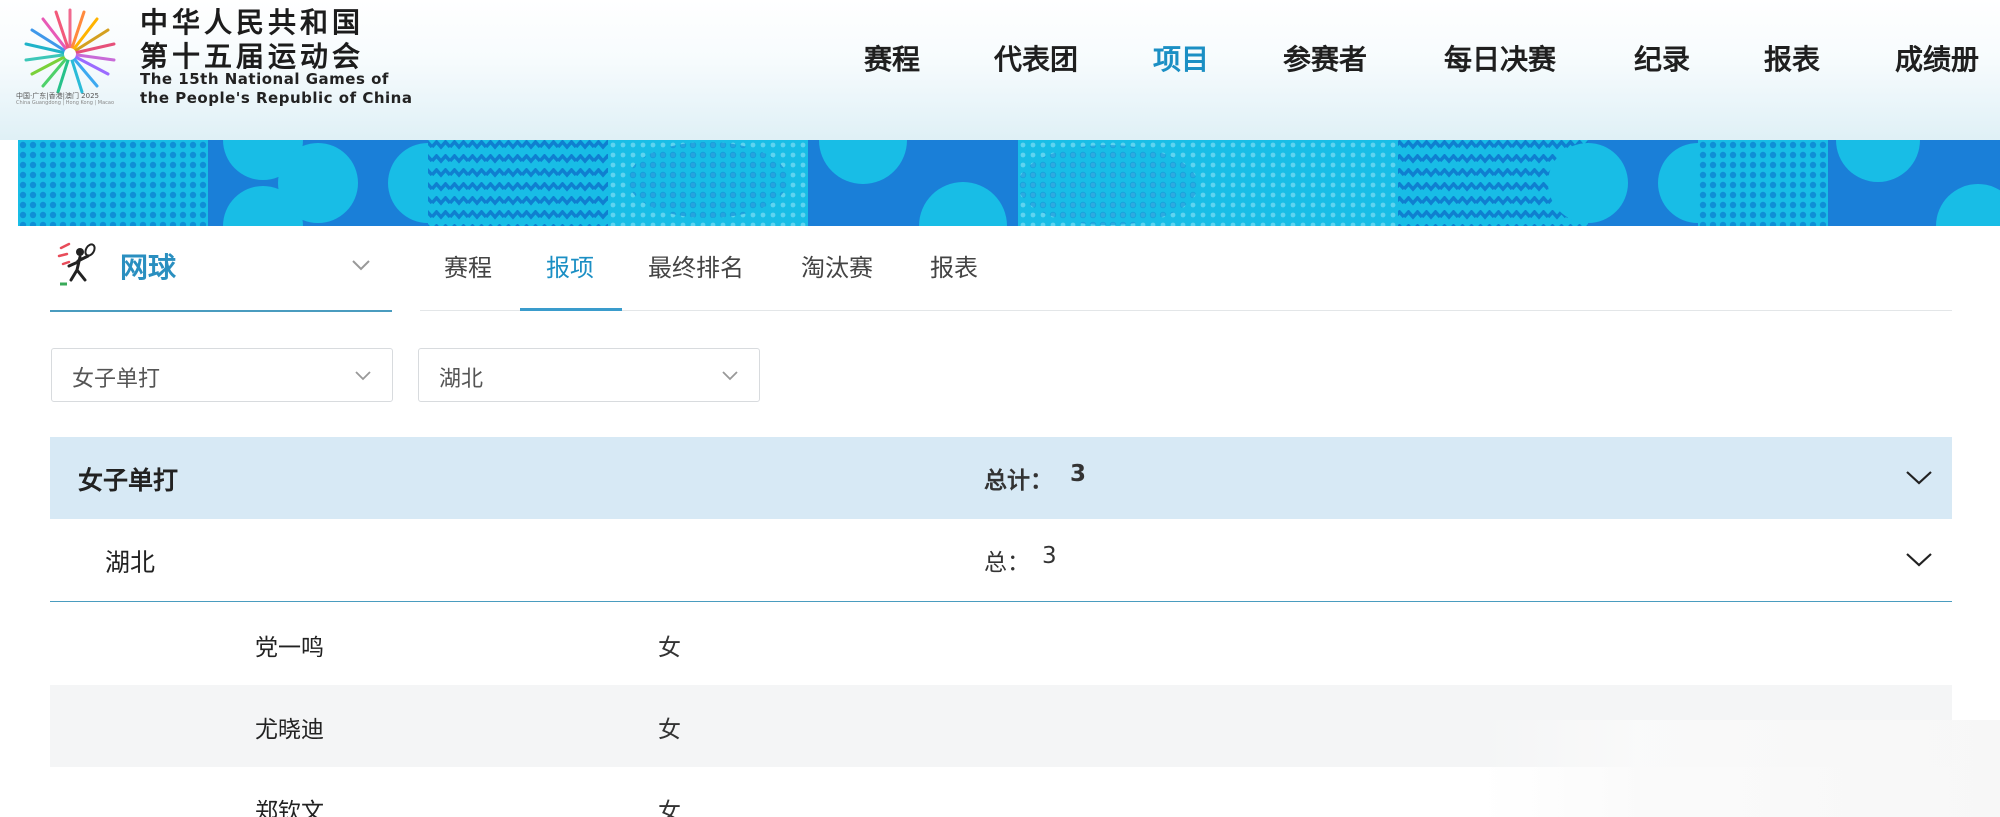 This screenshot has width=2000, height=817. Describe the element at coordinates (570, 265) in the screenshot. I see `tab-entries: 报项` at that location.